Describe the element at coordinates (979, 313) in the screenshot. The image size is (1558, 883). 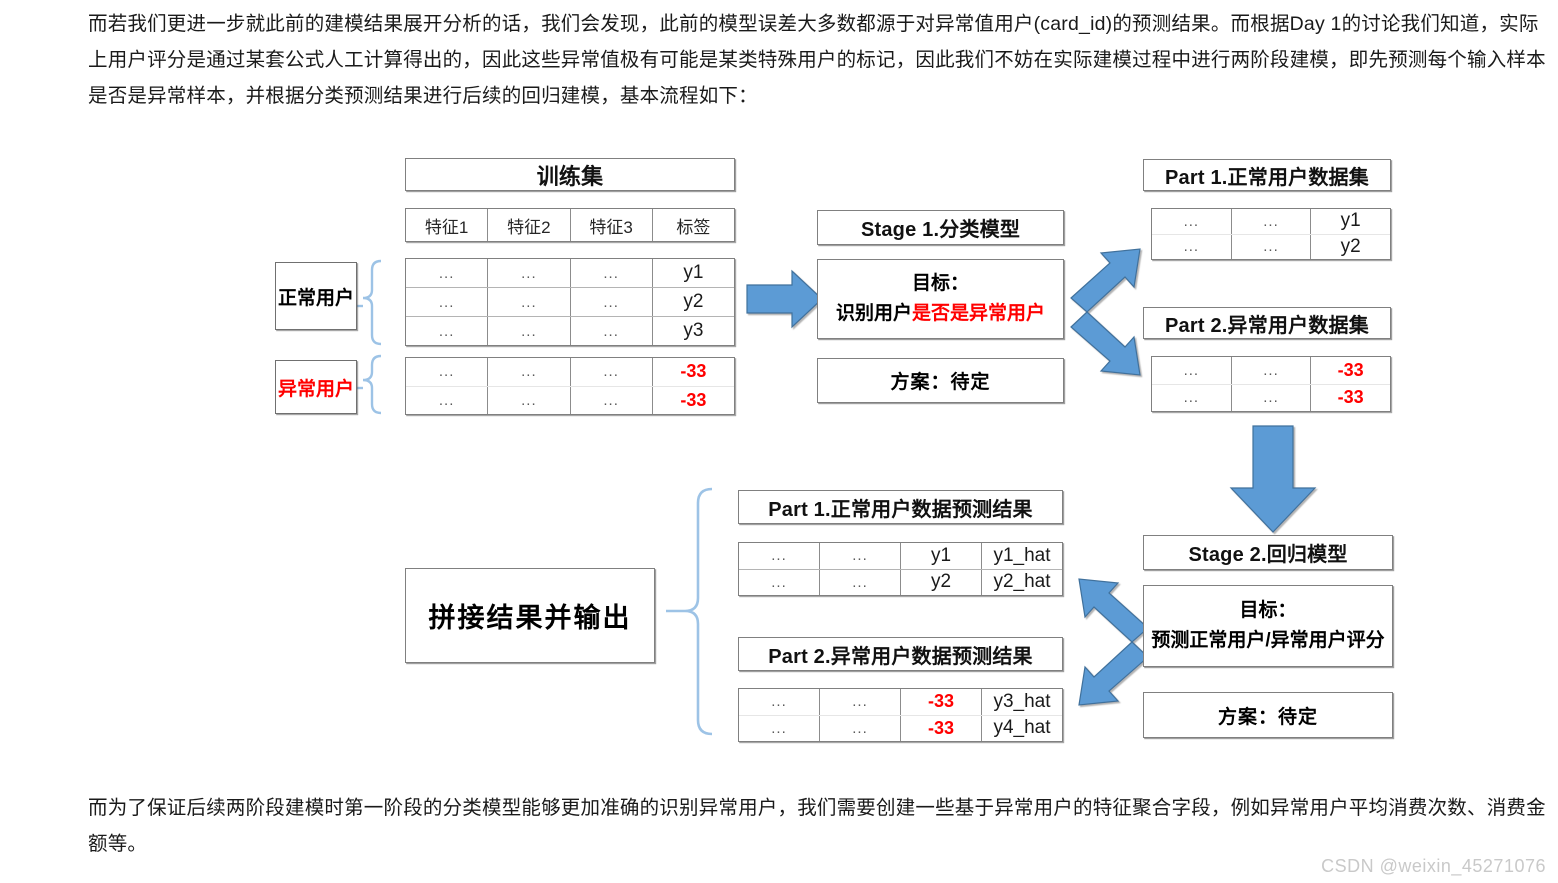
I see `stage1-goal-highlight: 是否是异常用户` at that location.